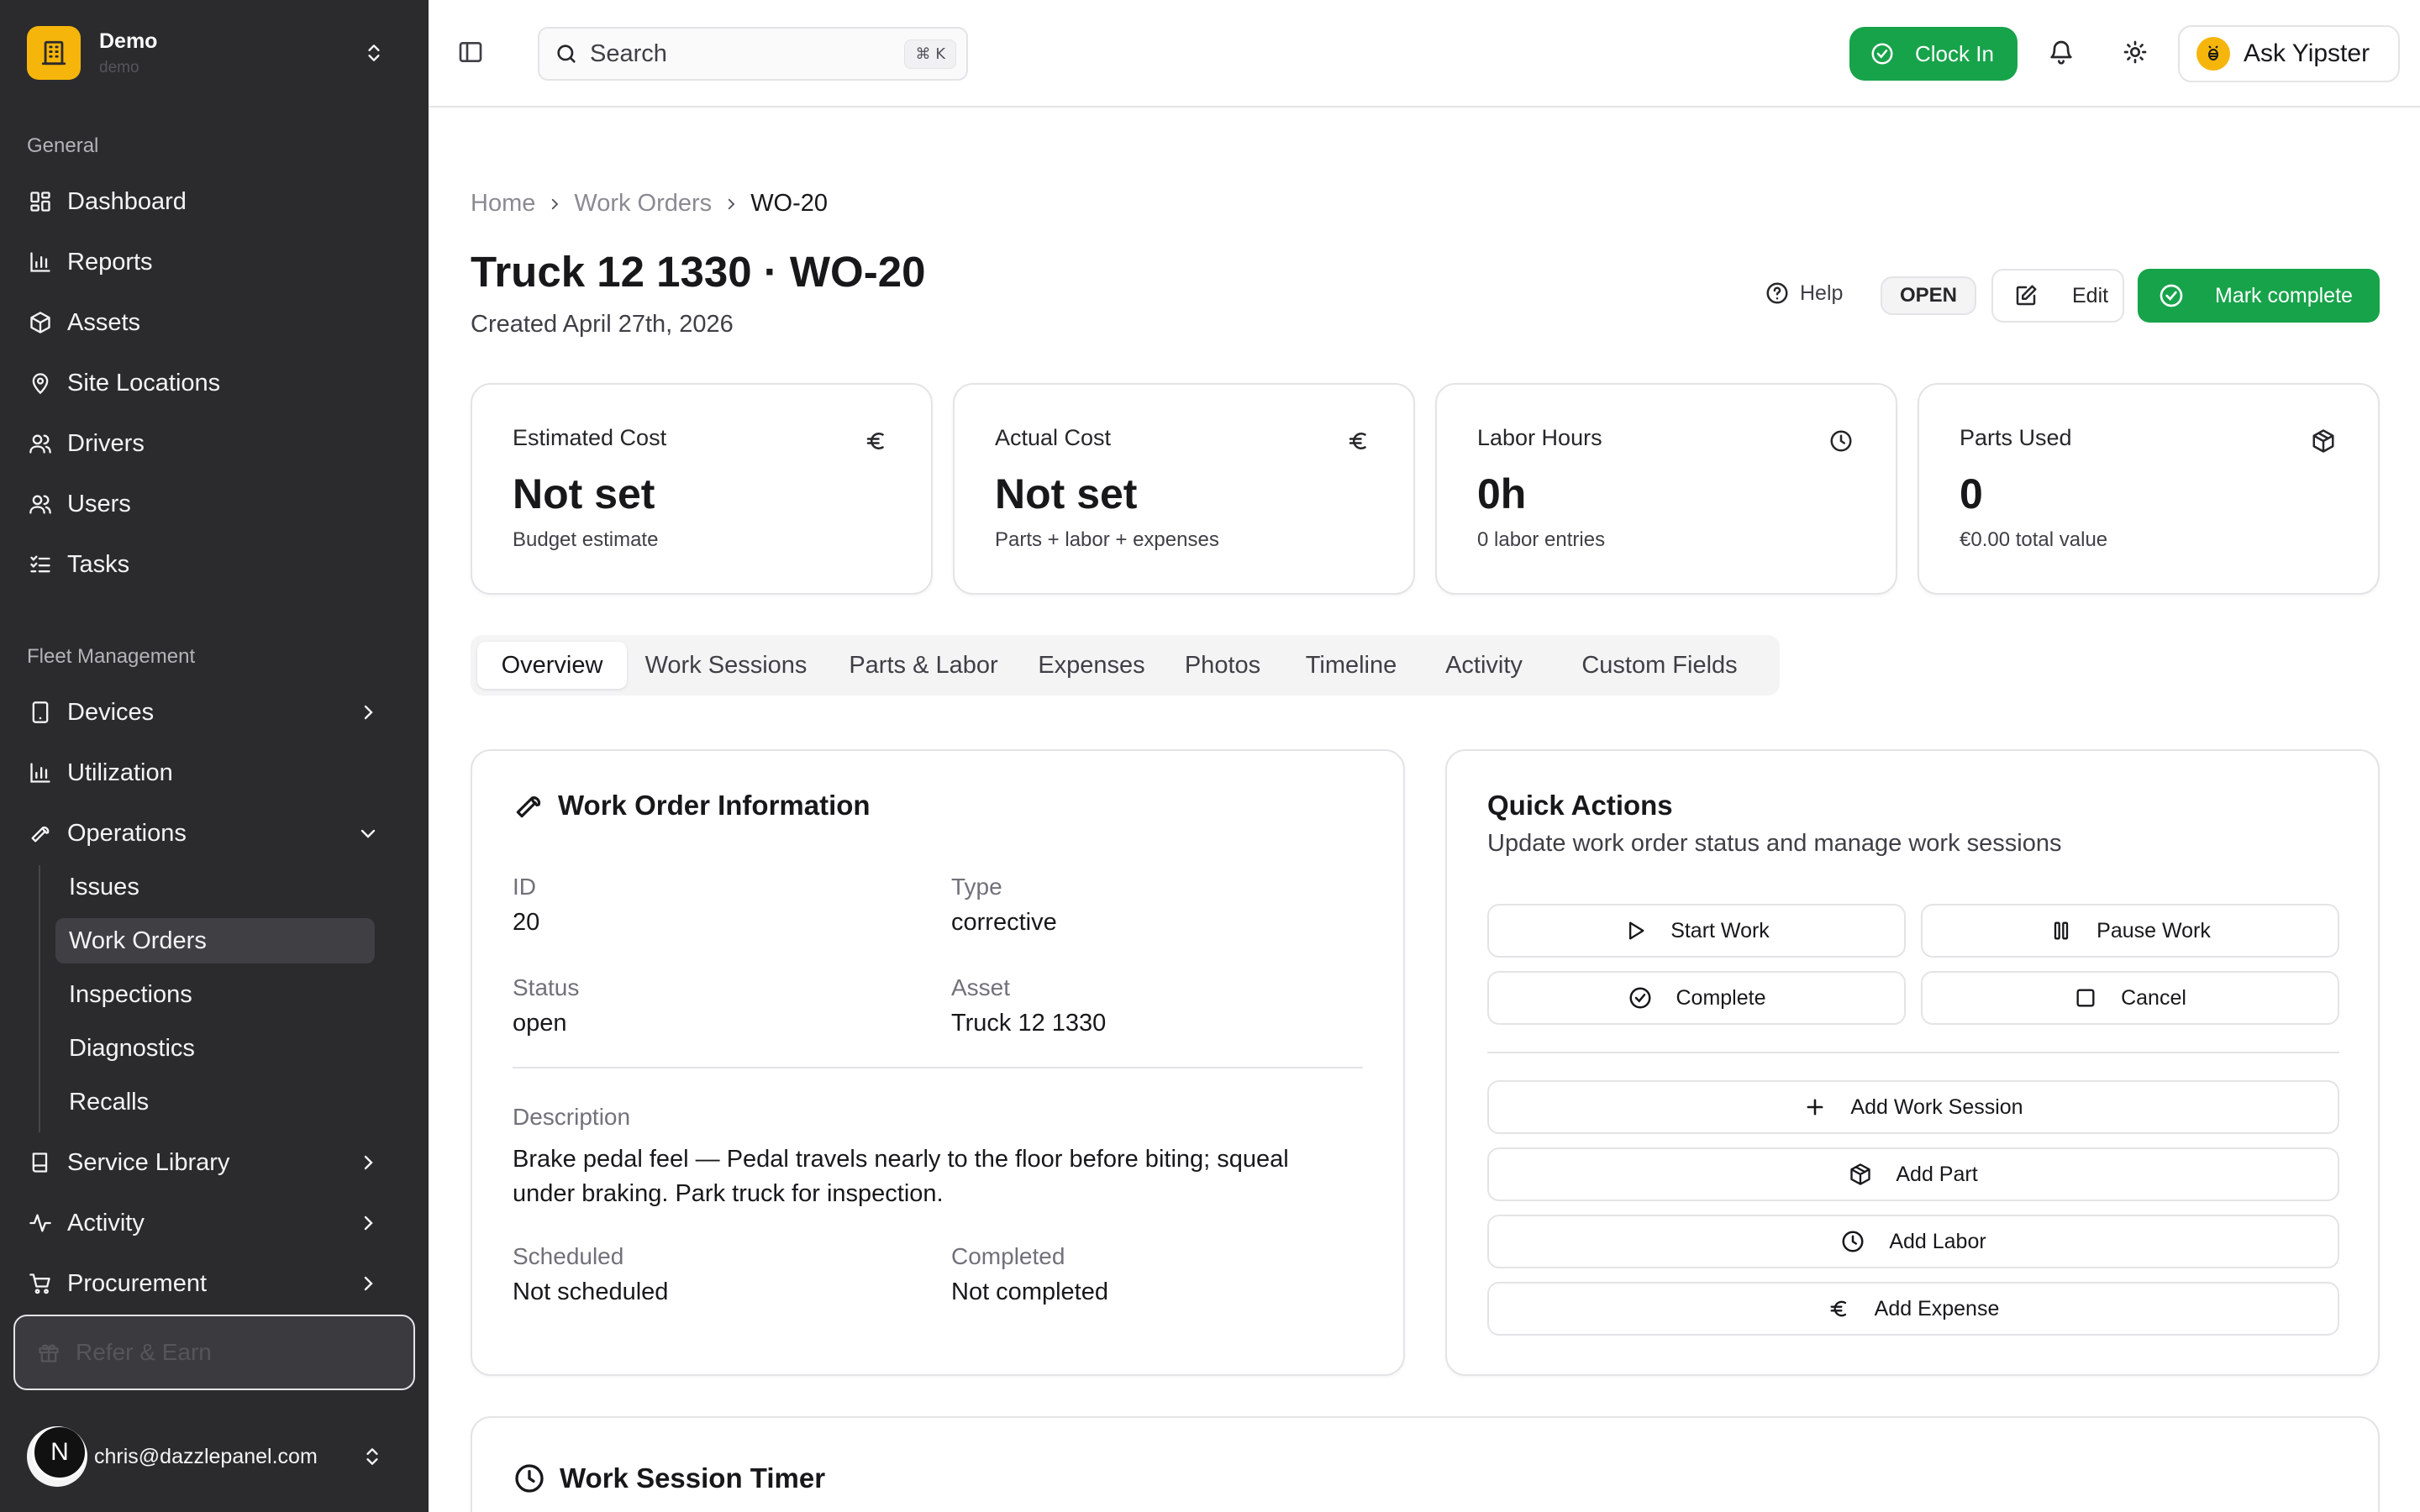 This screenshot has width=2420, height=1512. What do you see at coordinates (1541, 539) in the screenshot?
I see `stat-sub: 0 labor entries` at bounding box center [1541, 539].